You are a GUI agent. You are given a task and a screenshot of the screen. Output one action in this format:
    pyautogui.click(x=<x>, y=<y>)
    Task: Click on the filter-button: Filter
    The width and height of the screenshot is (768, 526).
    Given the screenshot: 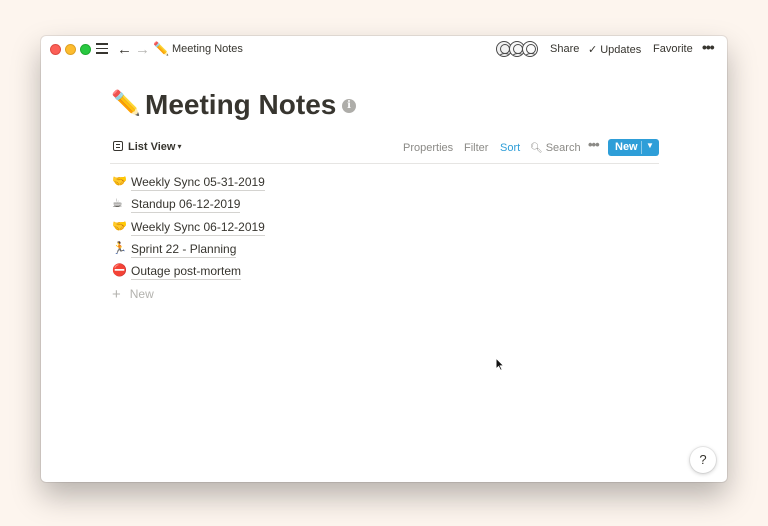 What is the action you would take?
    pyautogui.click(x=476, y=148)
    